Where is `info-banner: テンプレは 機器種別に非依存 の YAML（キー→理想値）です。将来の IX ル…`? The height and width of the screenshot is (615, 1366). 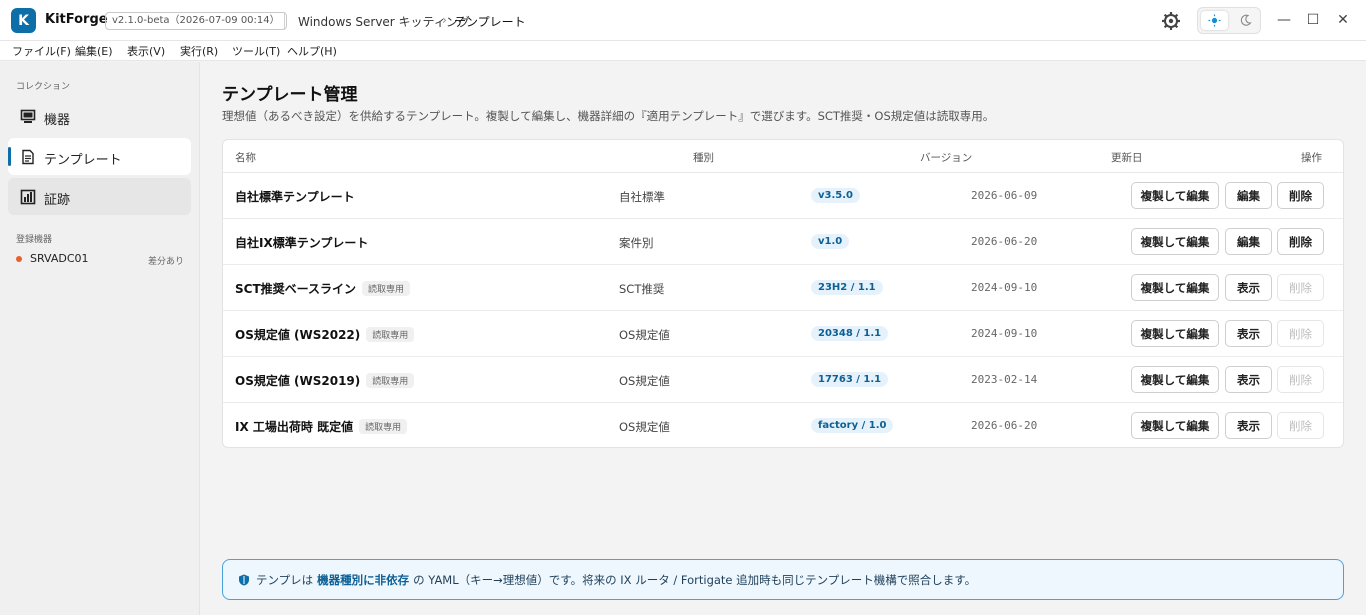
info-banner: テンプレは 機器種別に非依存 の YAML（キー→理想値）です。将来の IX ル… is located at coordinates (783, 579).